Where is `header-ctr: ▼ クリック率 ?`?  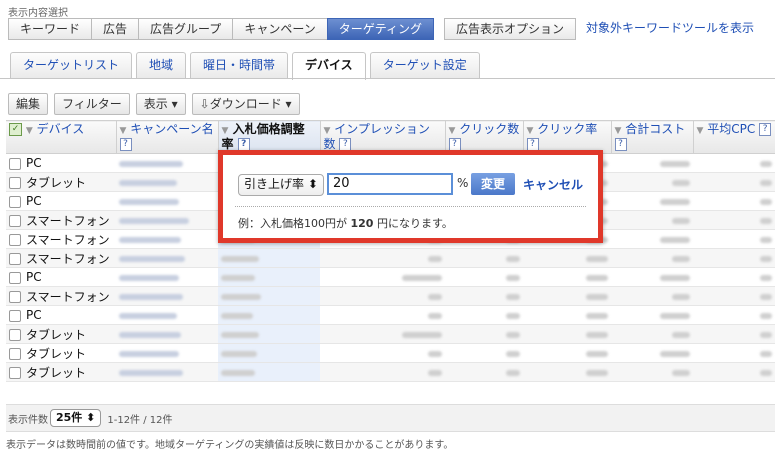
header-ctr: ▼ クリック率 ? is located at coordinates (567, 137).